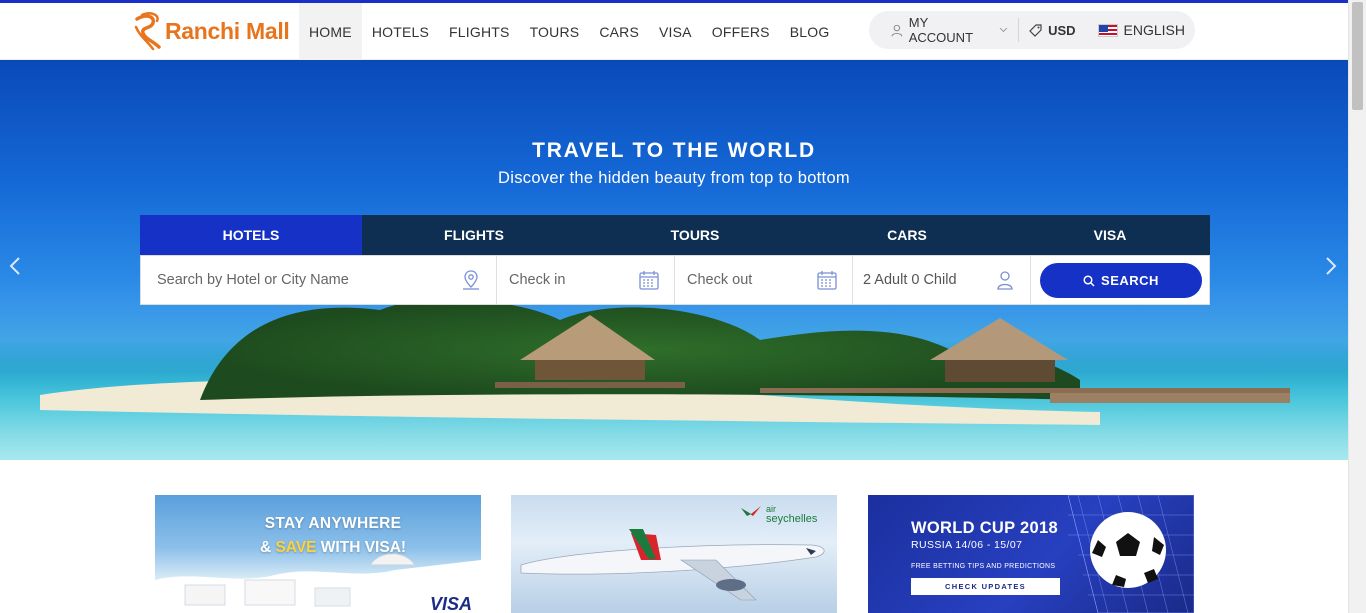  I want to click on world-cup-dates: RUSSIA 14/06 - 15/07, so click(967, 545).